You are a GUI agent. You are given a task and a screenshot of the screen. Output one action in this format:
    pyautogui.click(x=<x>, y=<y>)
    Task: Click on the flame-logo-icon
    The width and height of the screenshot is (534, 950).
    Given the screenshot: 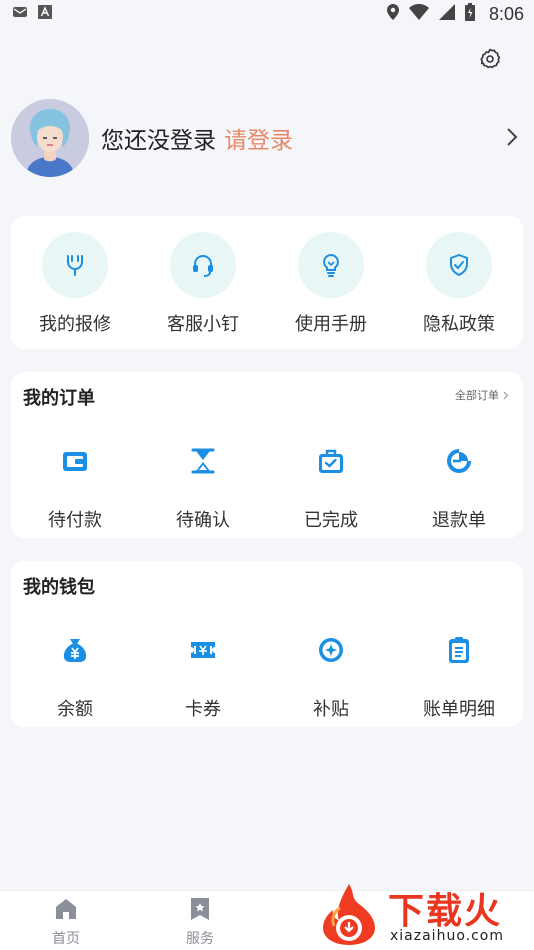 What is the action you would take?
    pyautogui.click(x=349, y=914)
    